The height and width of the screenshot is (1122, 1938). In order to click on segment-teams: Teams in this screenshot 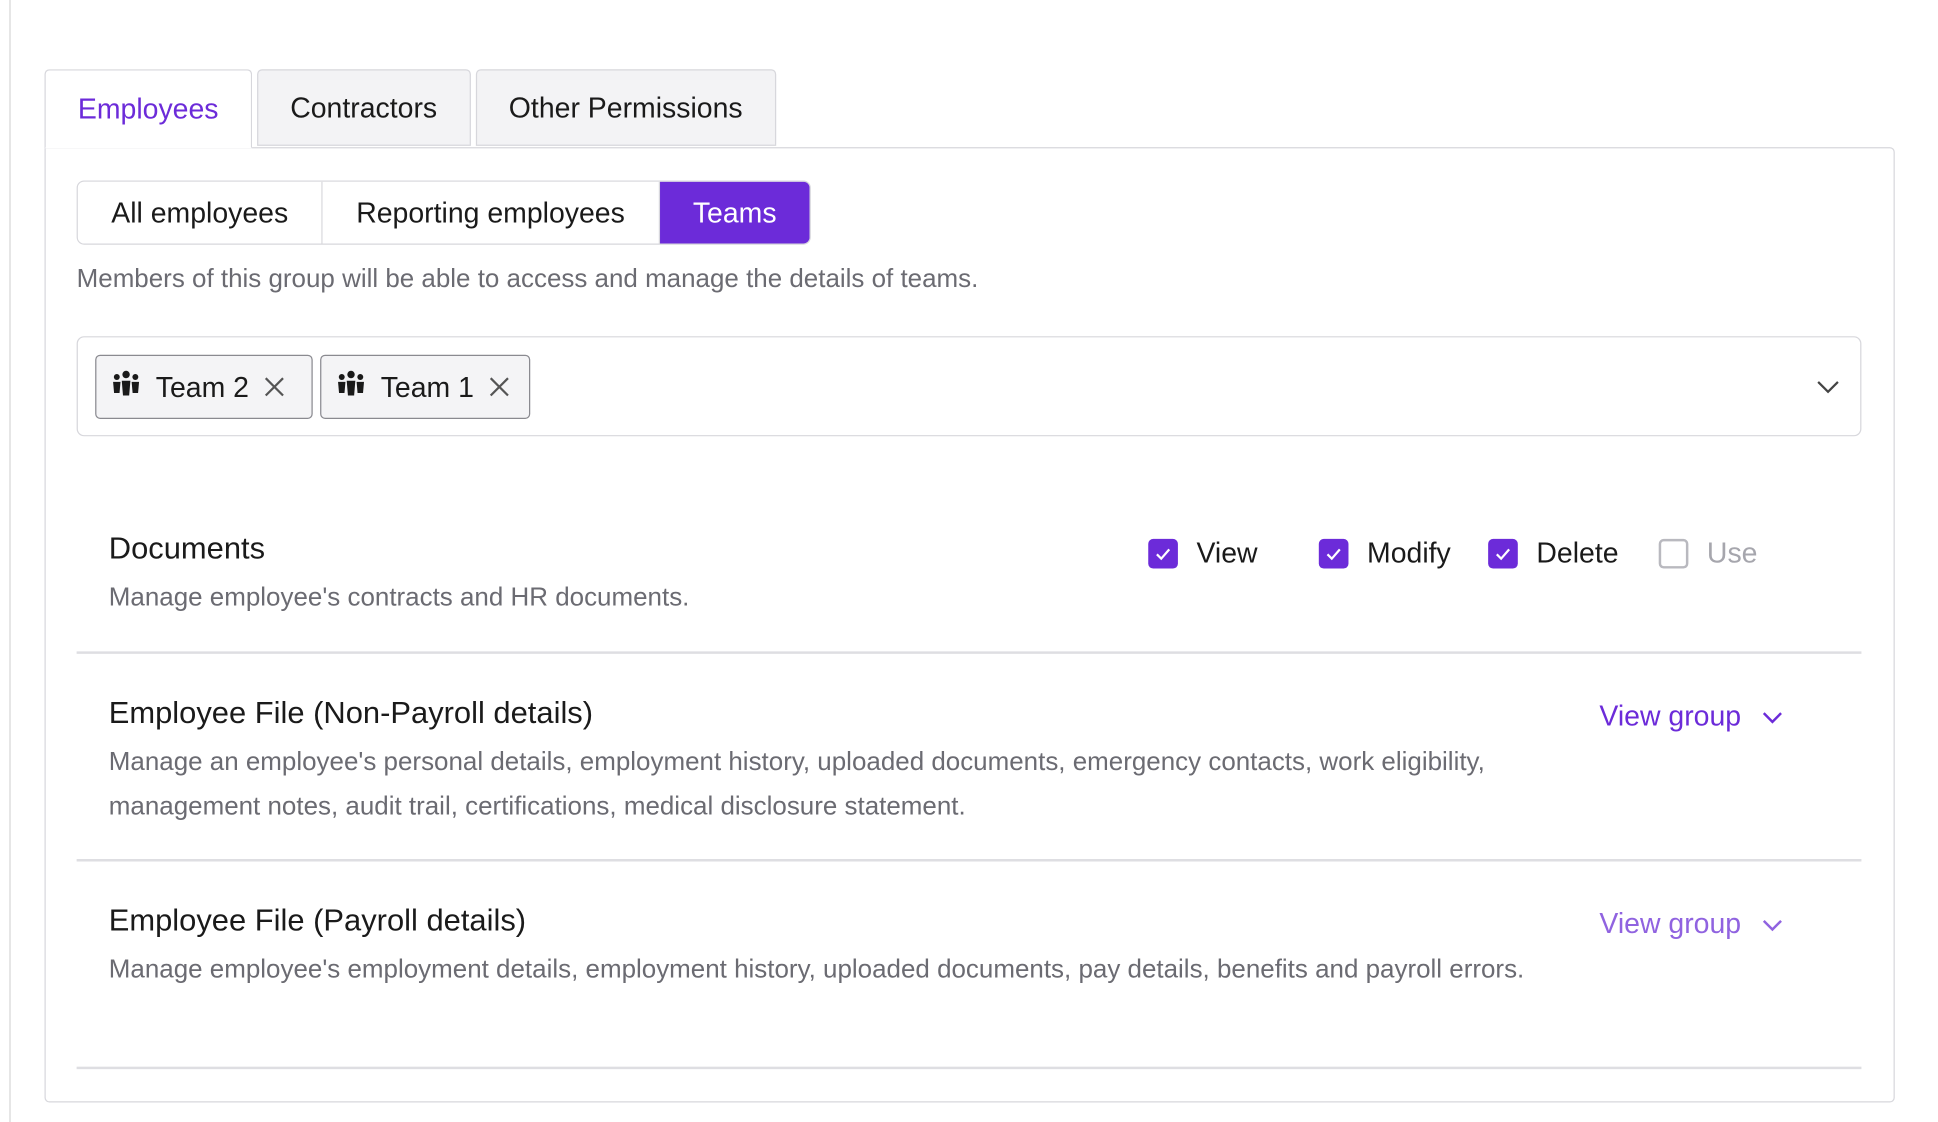, I will do `click(734, 212)`.